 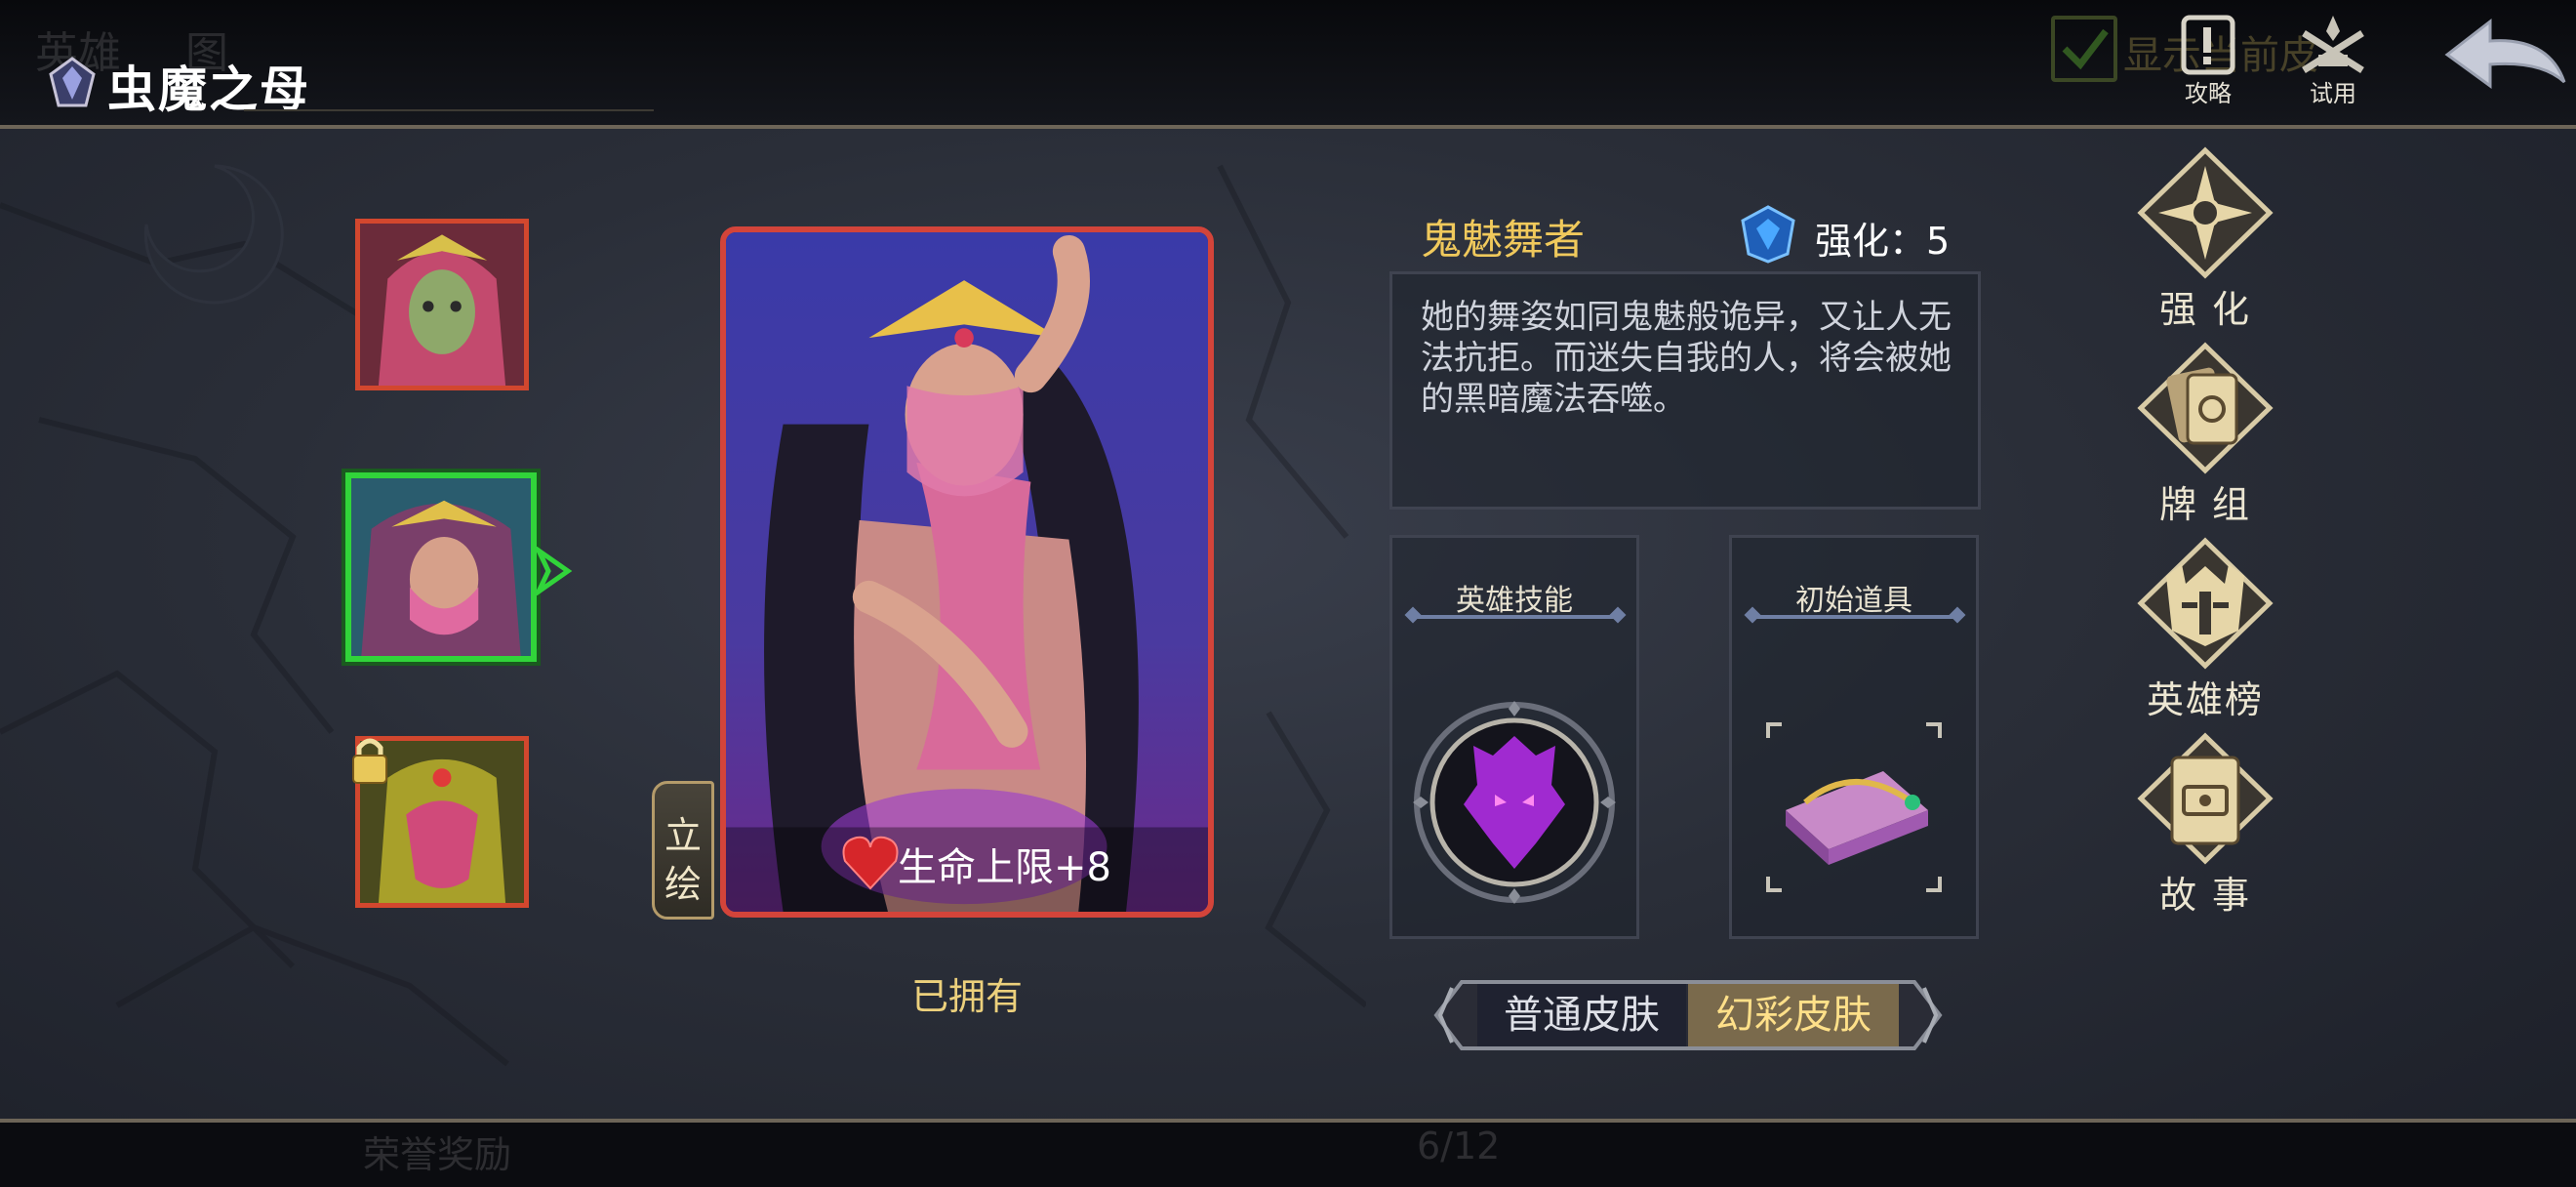 What do you see at coordinates (683, 835) in the screenshot?
I see `illustration-tab-char-1: 立` at bounding box center [683, 835].